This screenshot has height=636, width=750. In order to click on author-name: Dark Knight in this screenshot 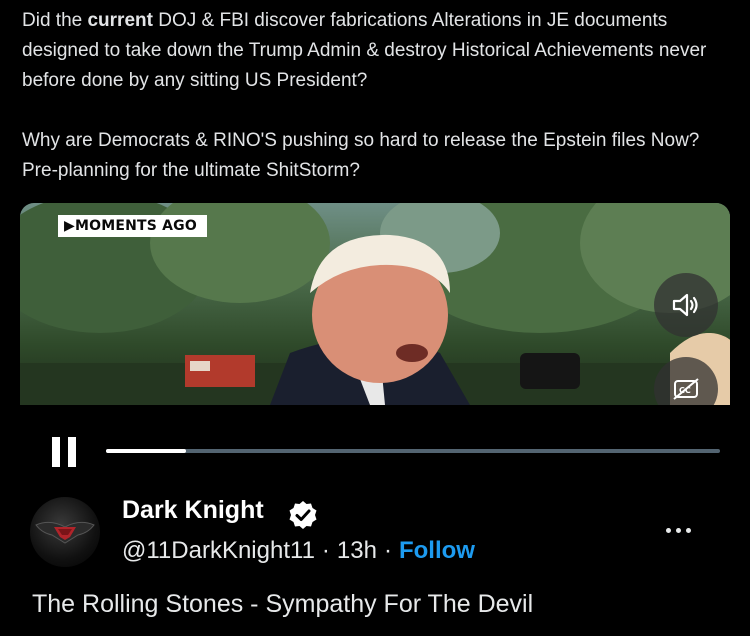, I will do `click(193, 510)`.